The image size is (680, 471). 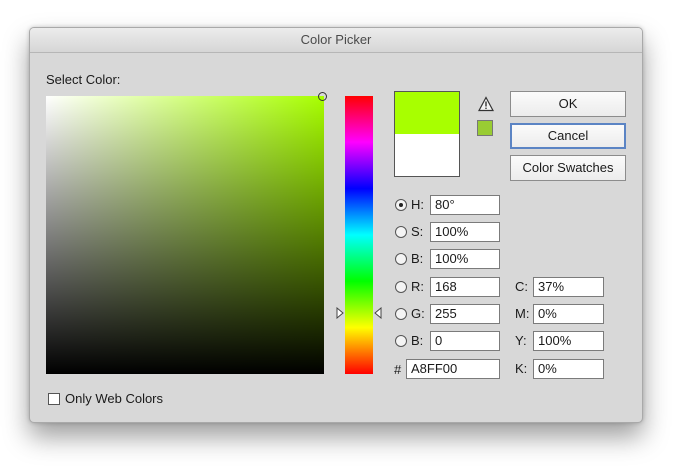 What do you see at coordinates (568, 168) in the screenshot?
I see `color-swatches-button: Color Swatches` at bounding box center [568, 168].